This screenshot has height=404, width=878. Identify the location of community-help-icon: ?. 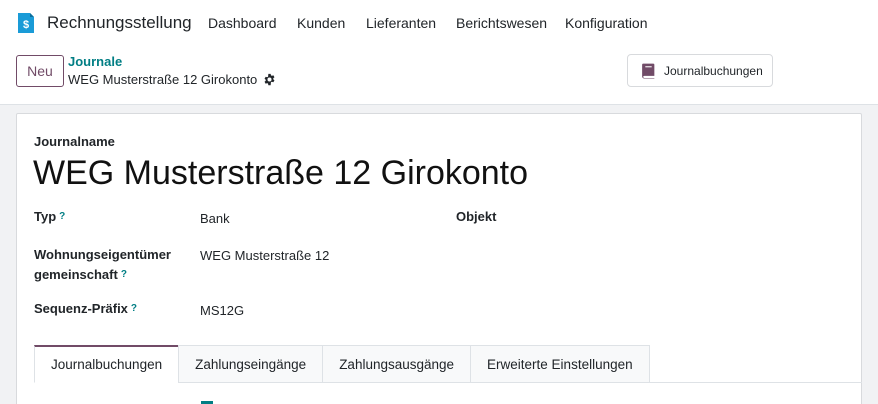
(124, 274).